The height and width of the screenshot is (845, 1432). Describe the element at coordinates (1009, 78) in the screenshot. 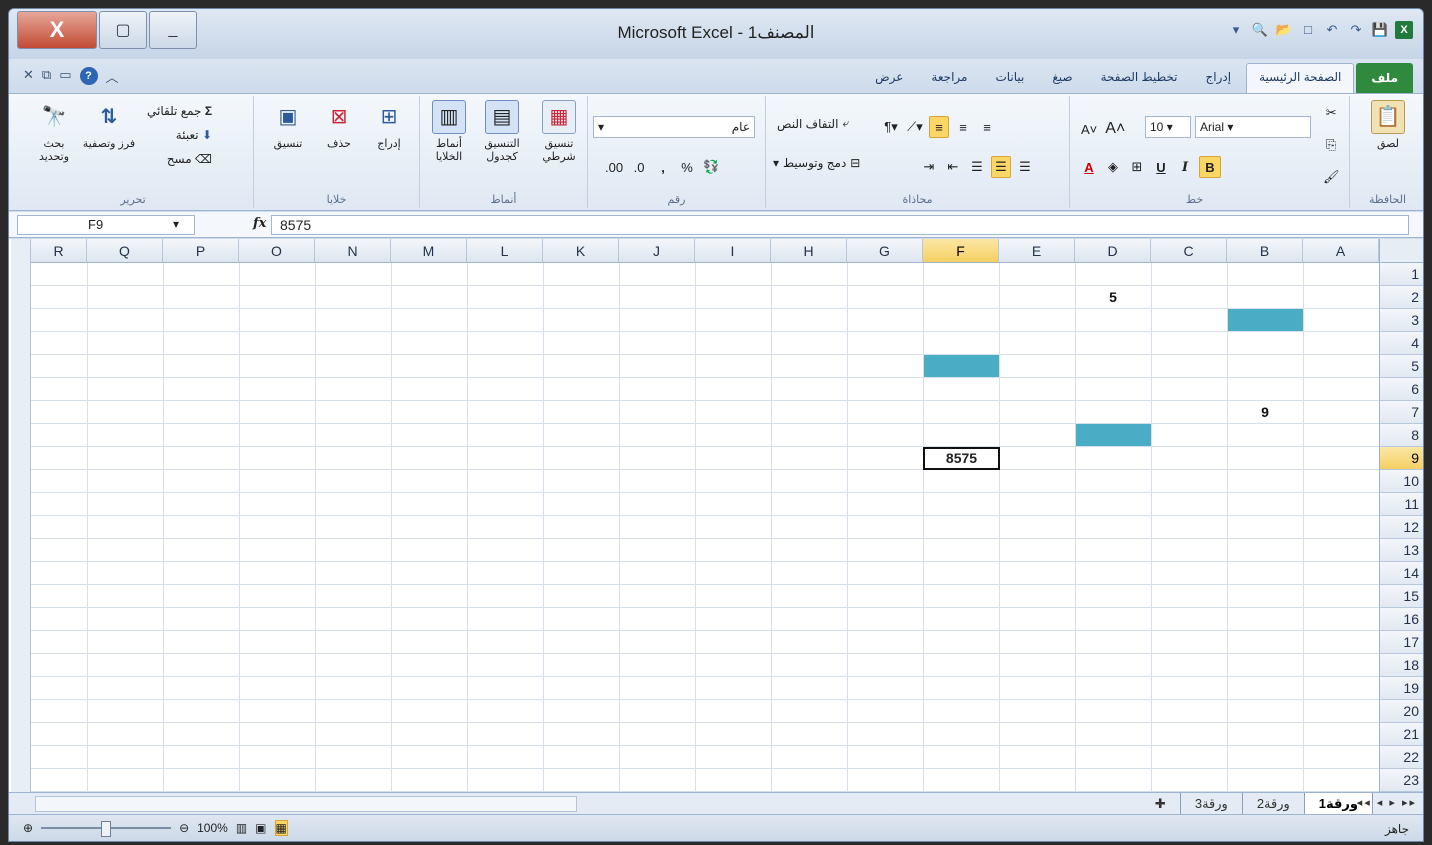

I see `tab-data: بيانات` at that location.